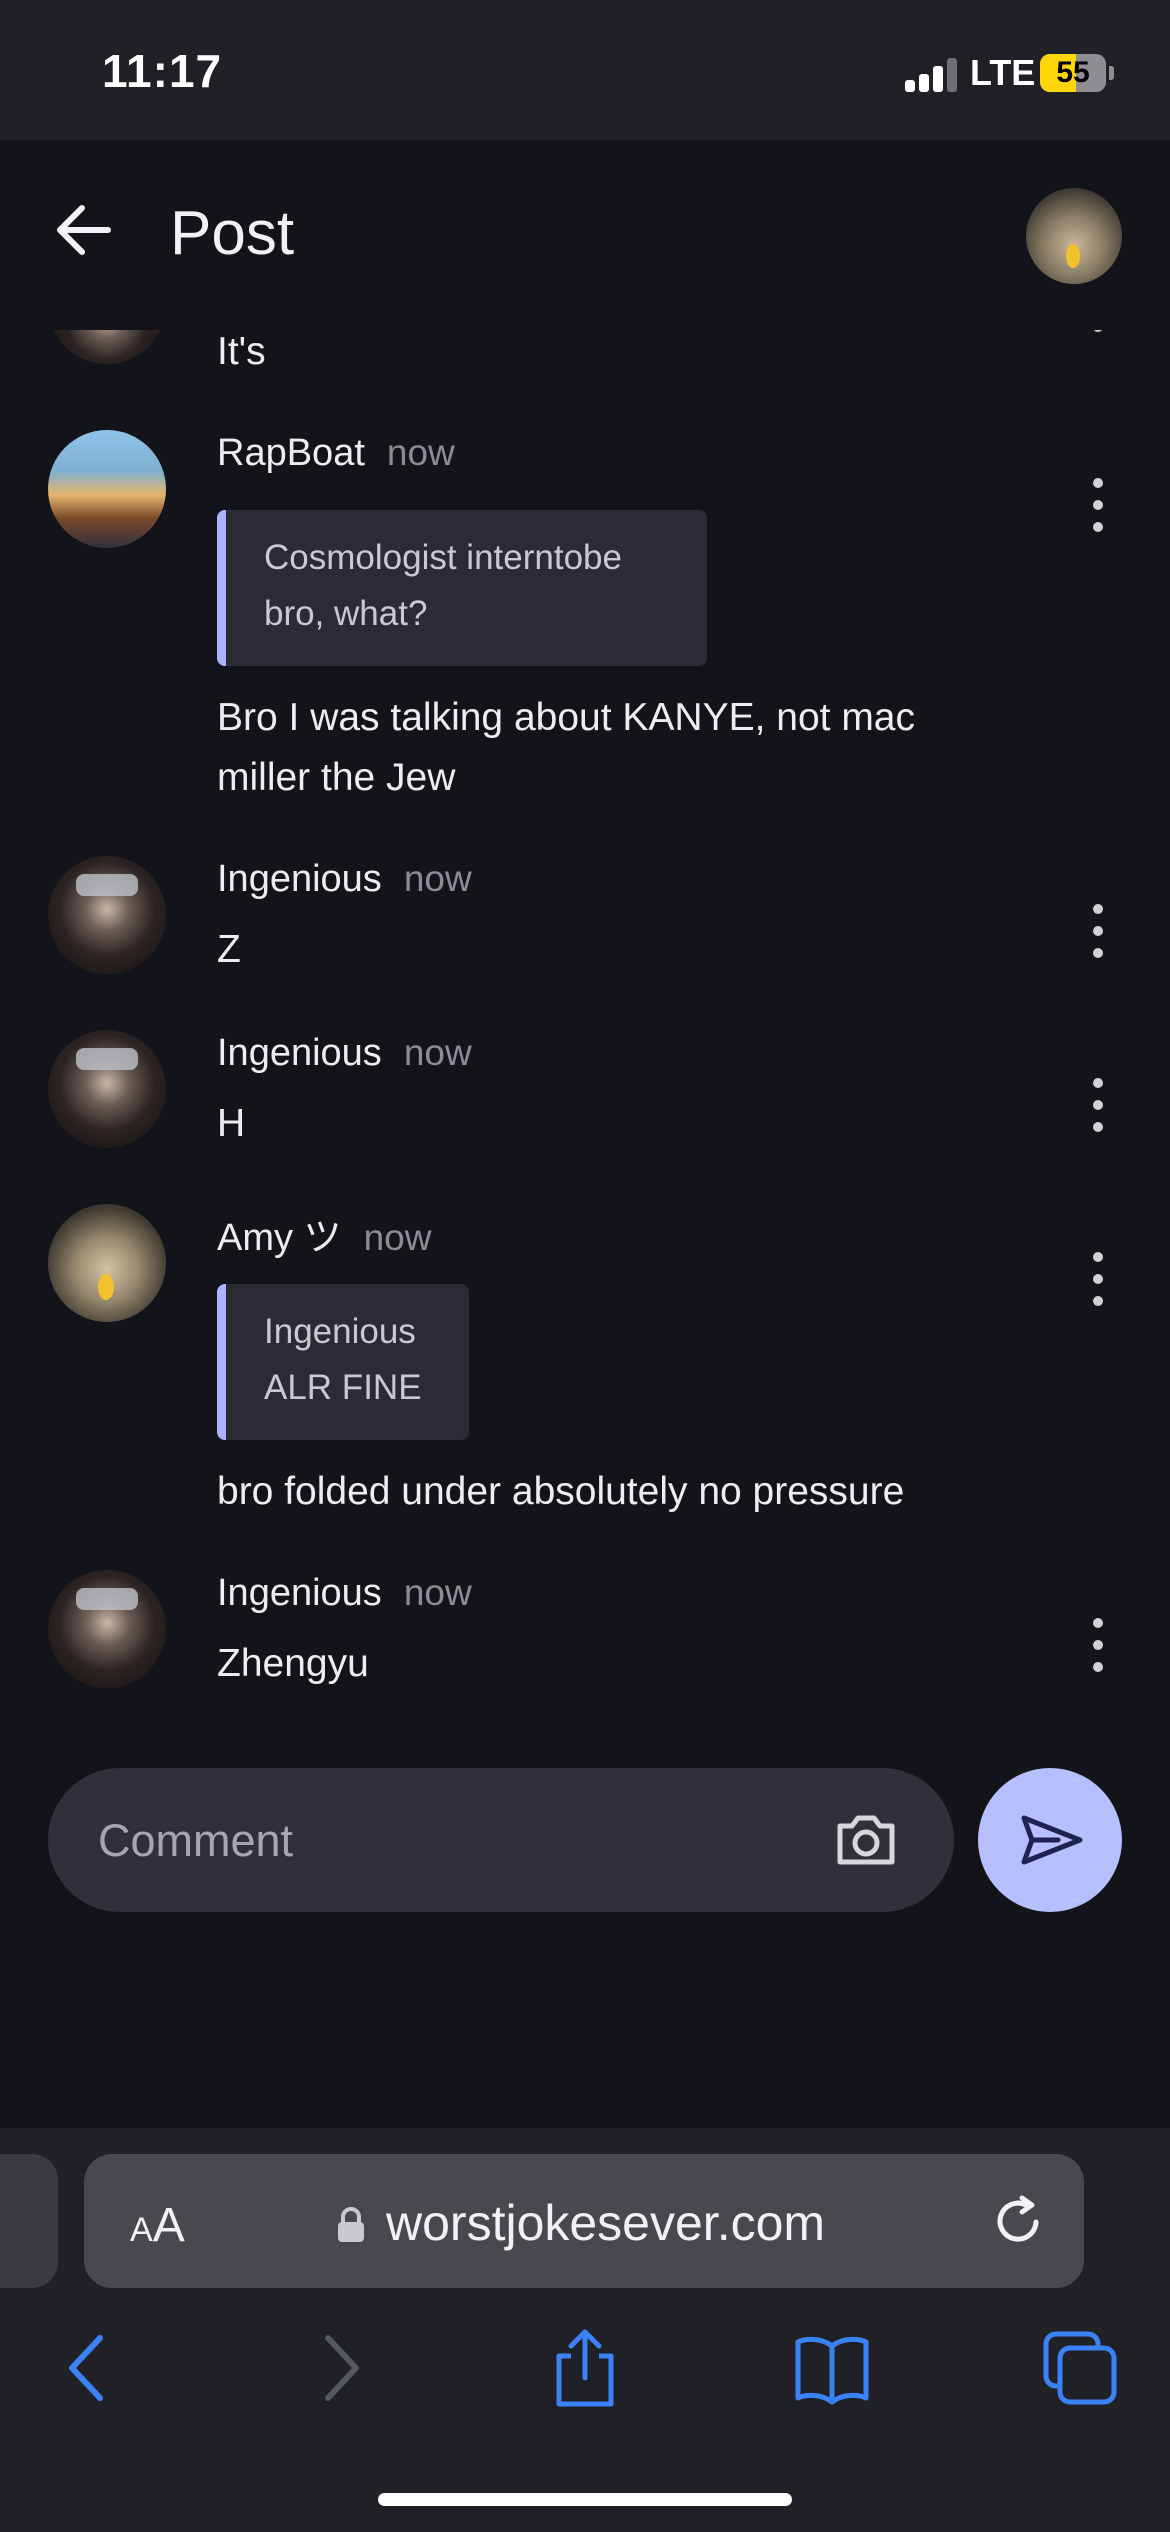  I want to click on back-chevron-icon, so click(86, 2368).